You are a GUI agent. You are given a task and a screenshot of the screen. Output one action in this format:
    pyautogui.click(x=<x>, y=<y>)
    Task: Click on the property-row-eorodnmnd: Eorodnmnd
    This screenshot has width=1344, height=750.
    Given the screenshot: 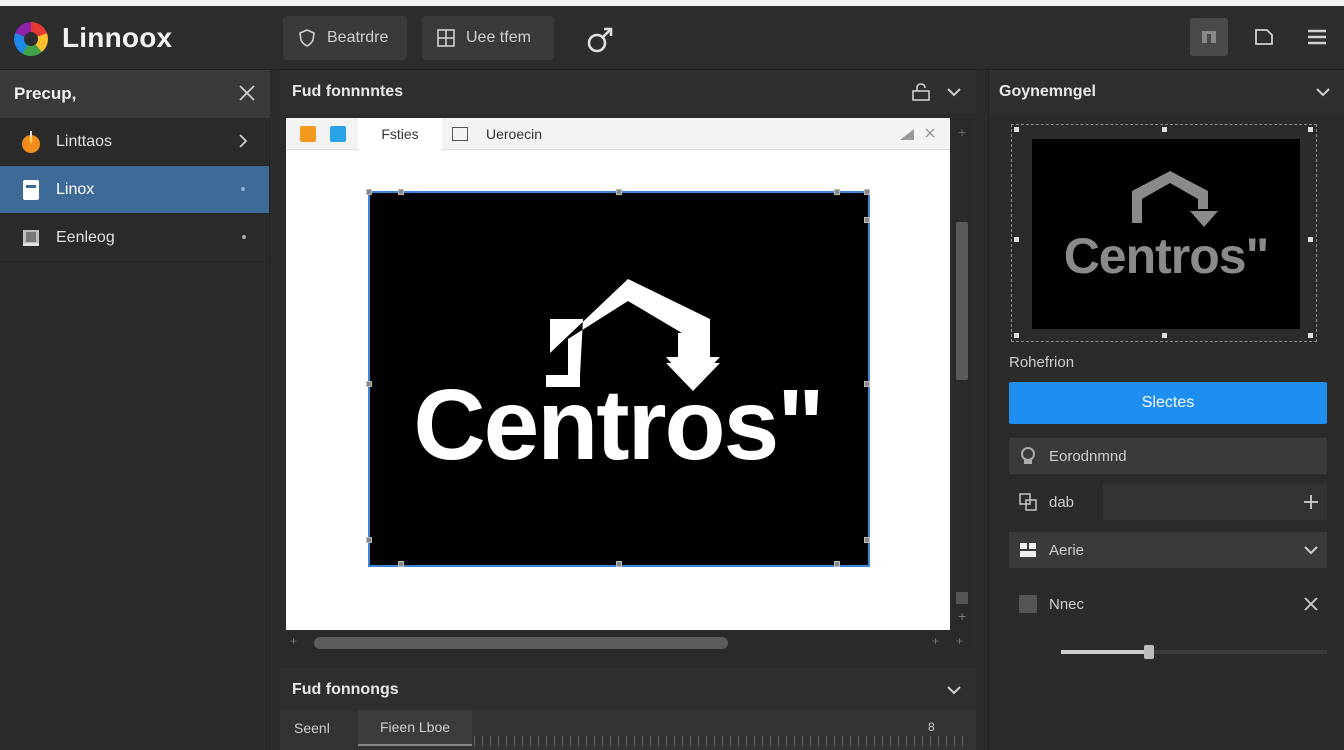 What is the action you would take?
    pyautogui.click(x=1168, y=456)
    